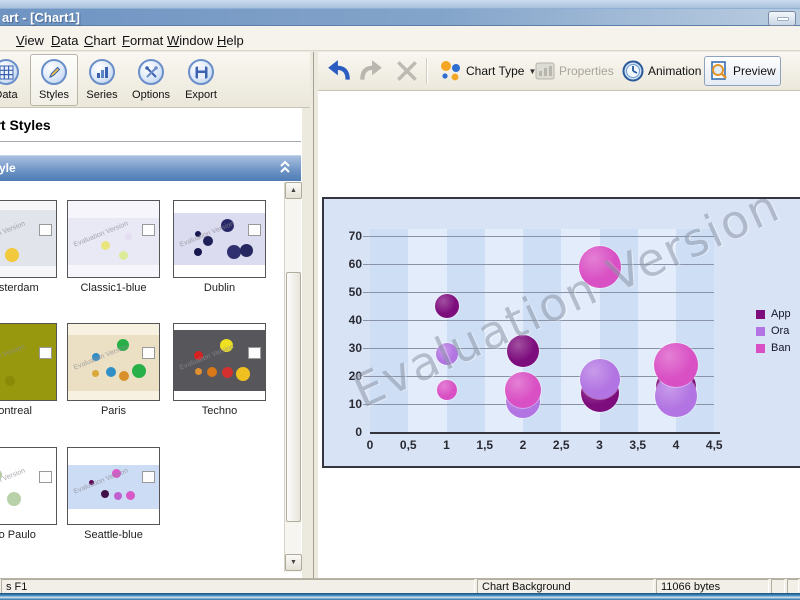 The image size is (800, 600). What do you see at coordinates (599, 445) in the screenshot?
I see `x-axis-tick-label: 3` at bounding box center [599, 445].